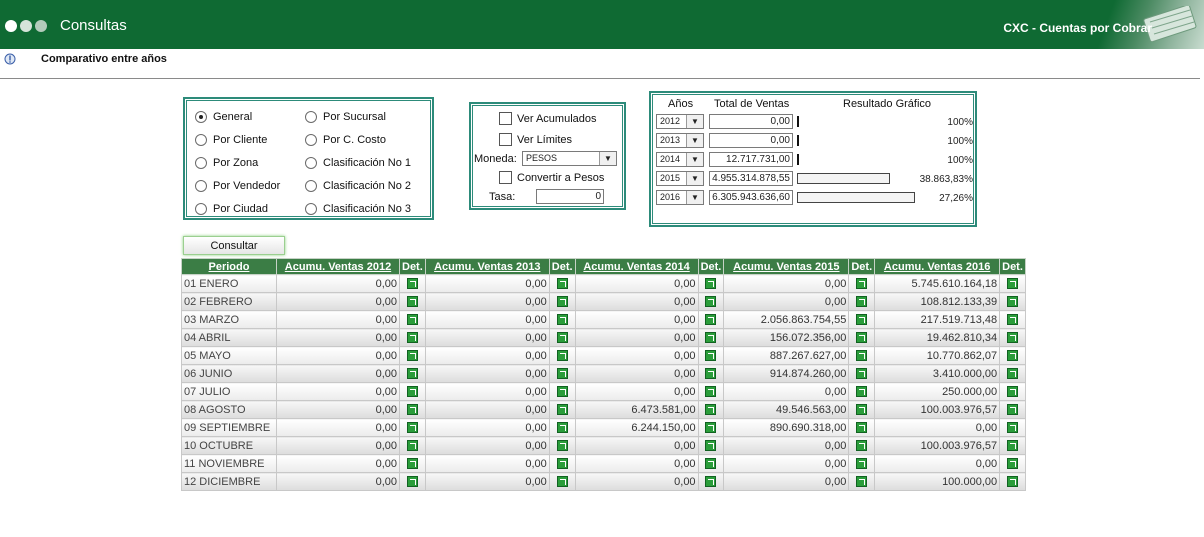 Image resolution: width=1204 pixels, height=537 pixels. I want to click on col-header-2015: Acumu. Ventas 2015, so click(786, 266).